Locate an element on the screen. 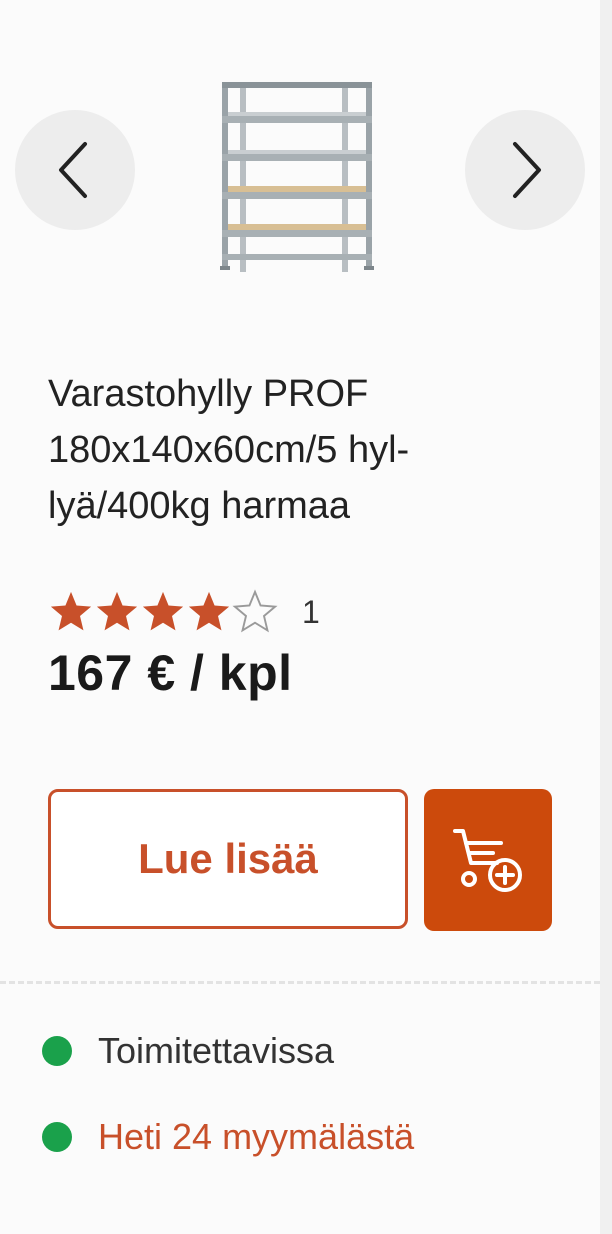 The image size is (612, 1234). carousel-next-button is located at coordinates (525, 170).